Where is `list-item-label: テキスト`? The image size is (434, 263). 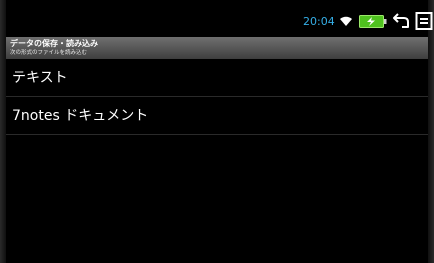
list-item-label: テキスト is located at coordinates (40, 78).